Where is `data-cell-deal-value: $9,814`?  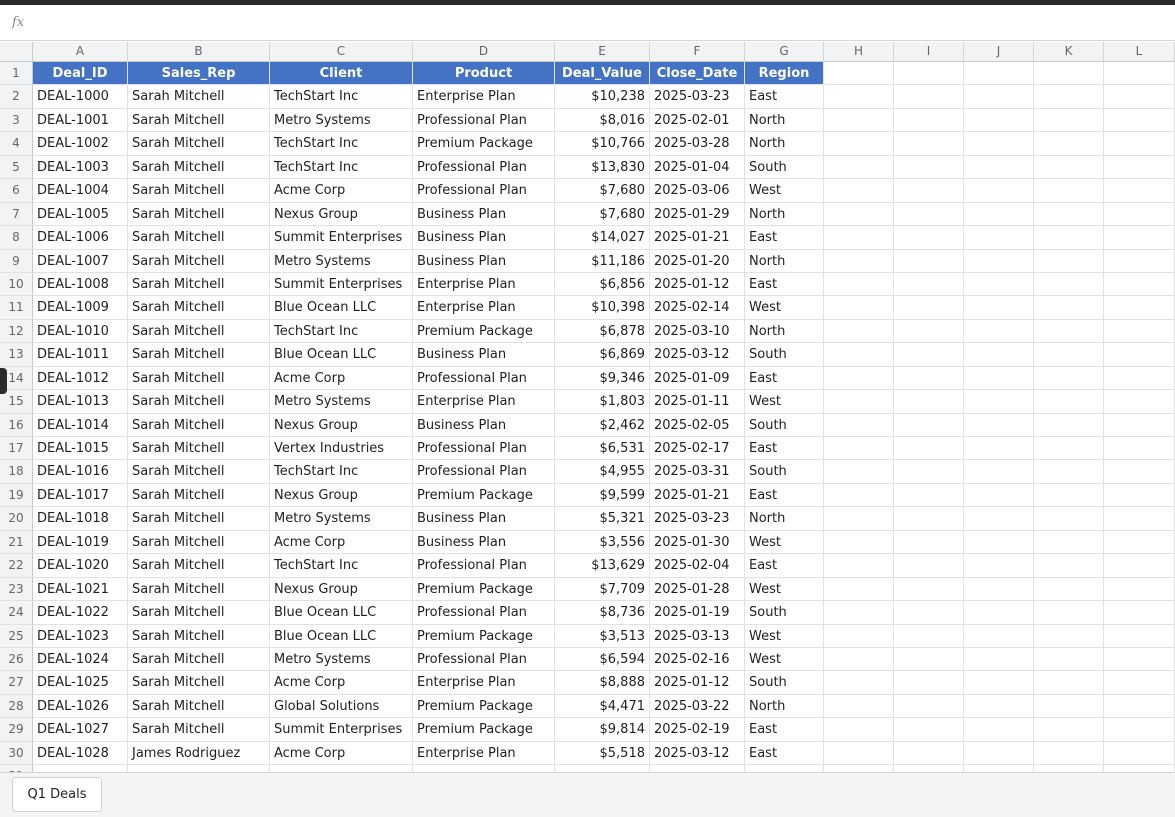 data-cell-deal-value: $9,814 is located at coordinates (602, 730).